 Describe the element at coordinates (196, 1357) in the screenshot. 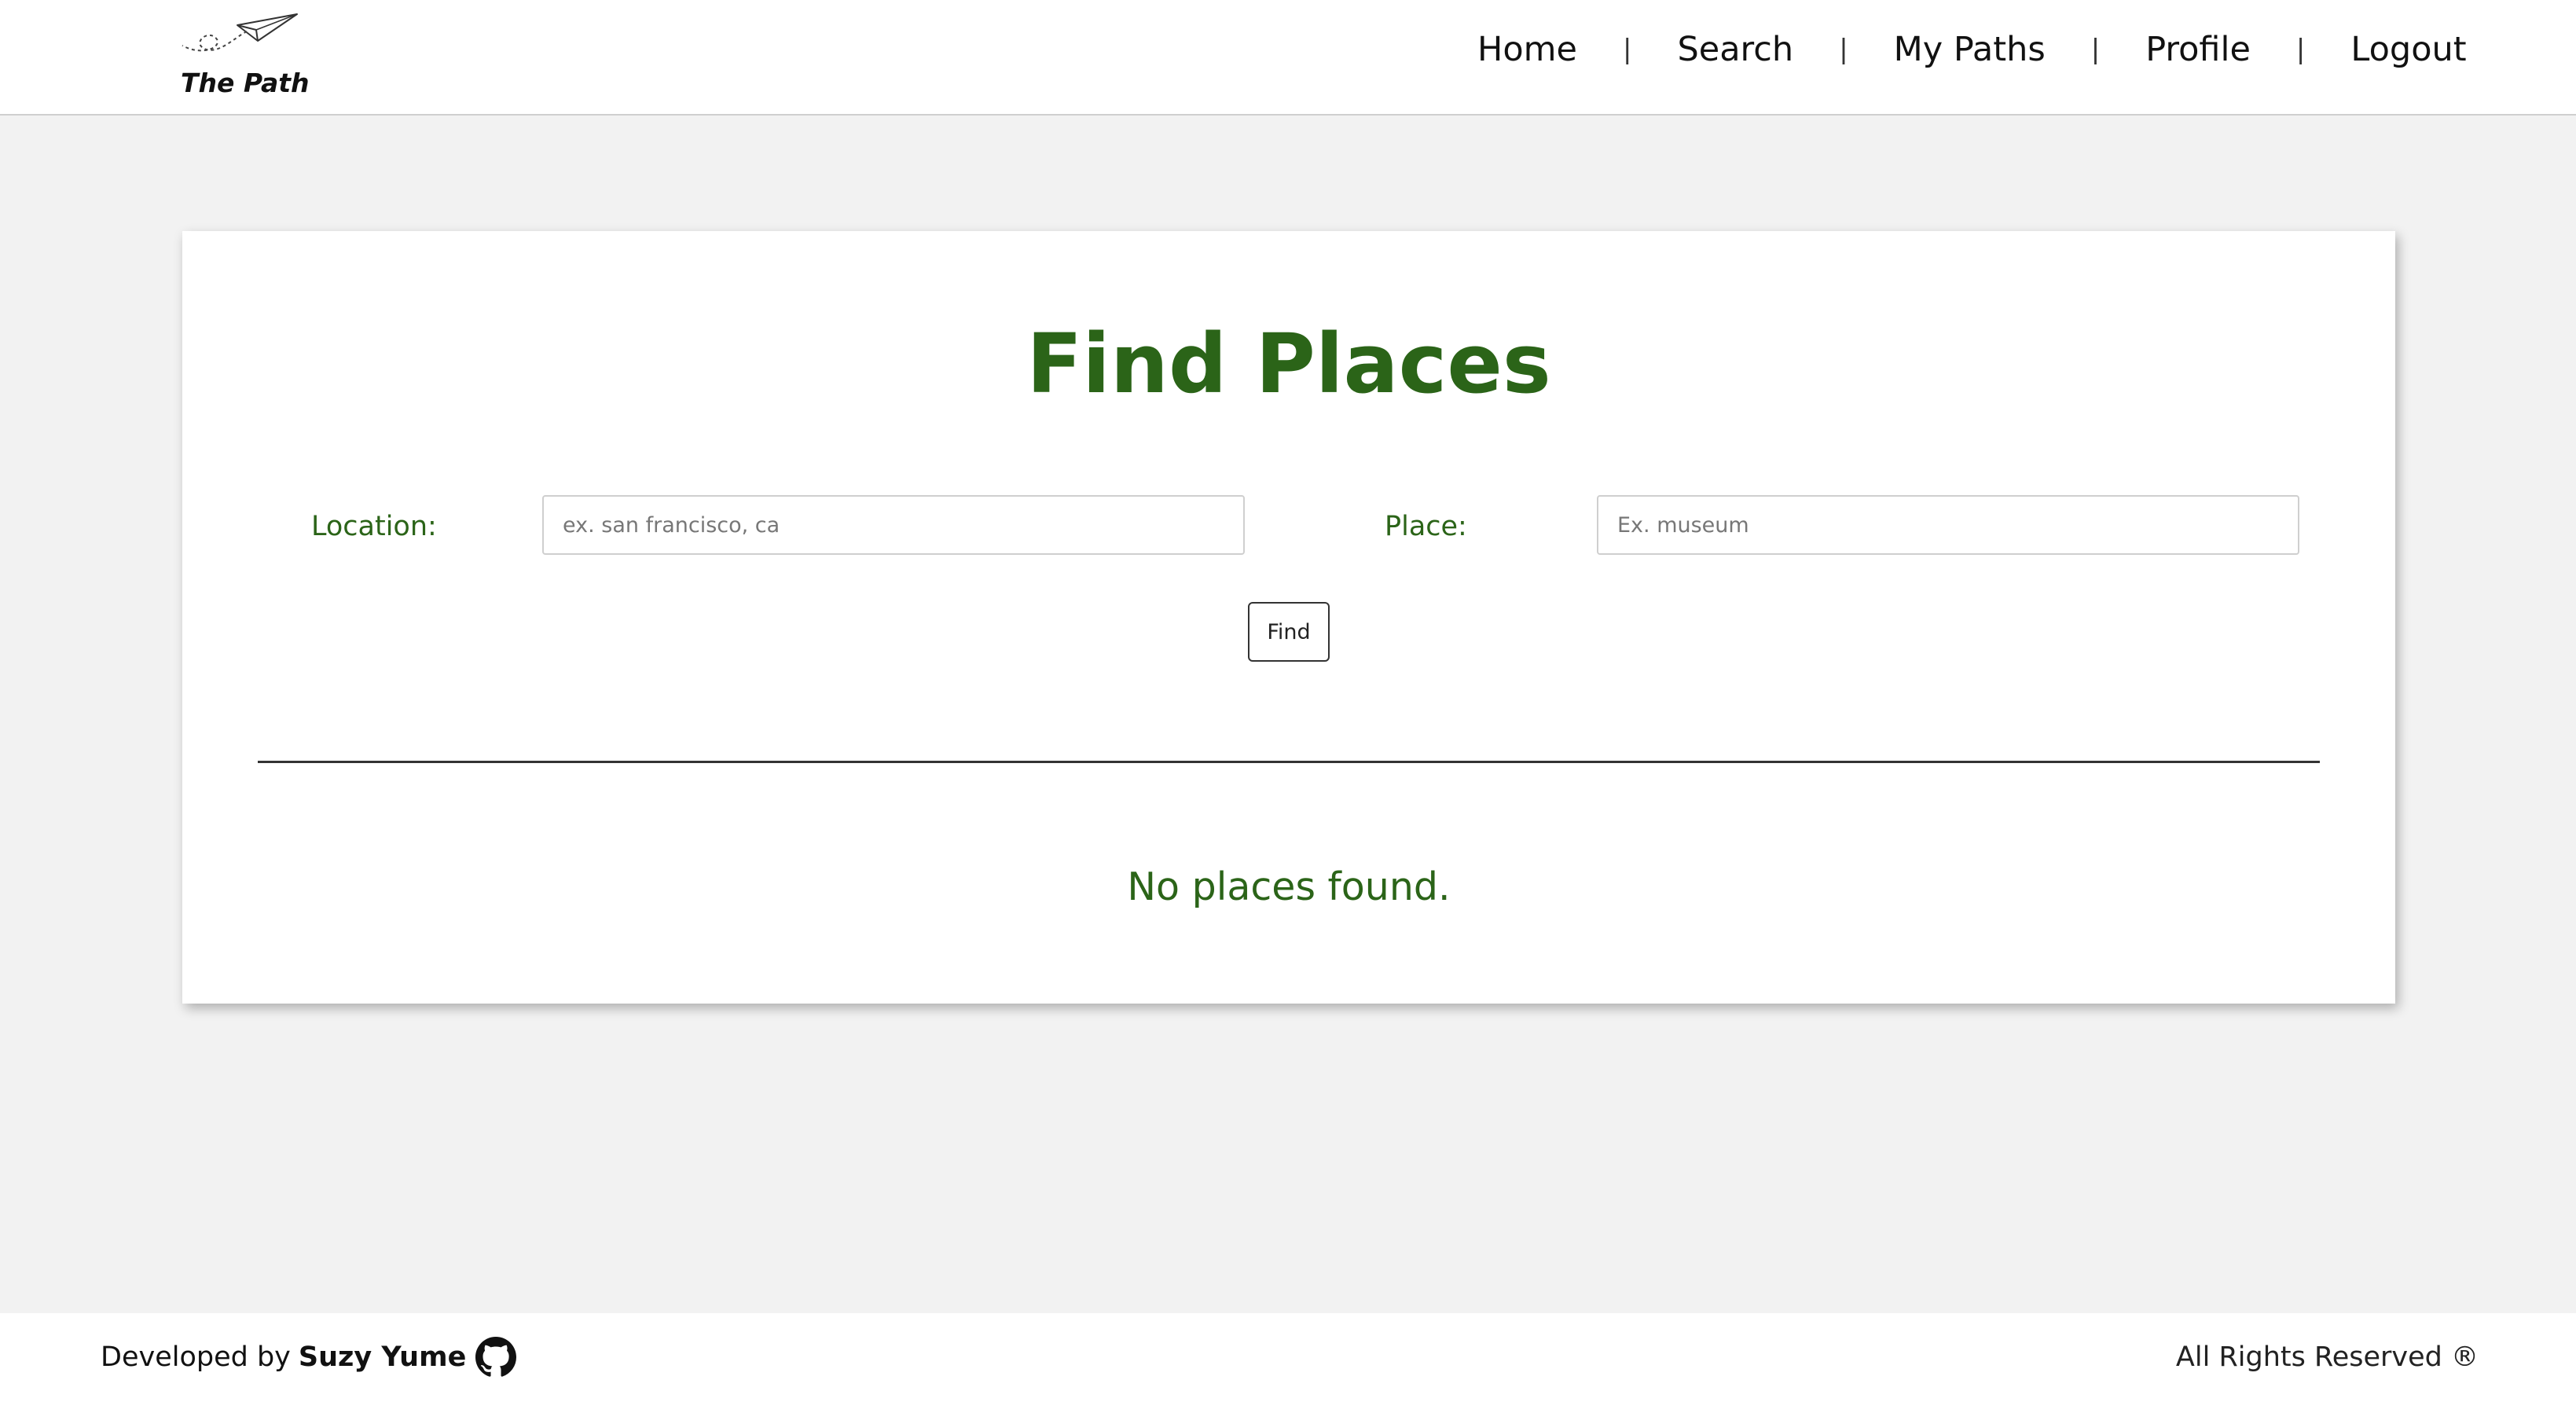

I see `developed-by-text: Developed by` at that location.